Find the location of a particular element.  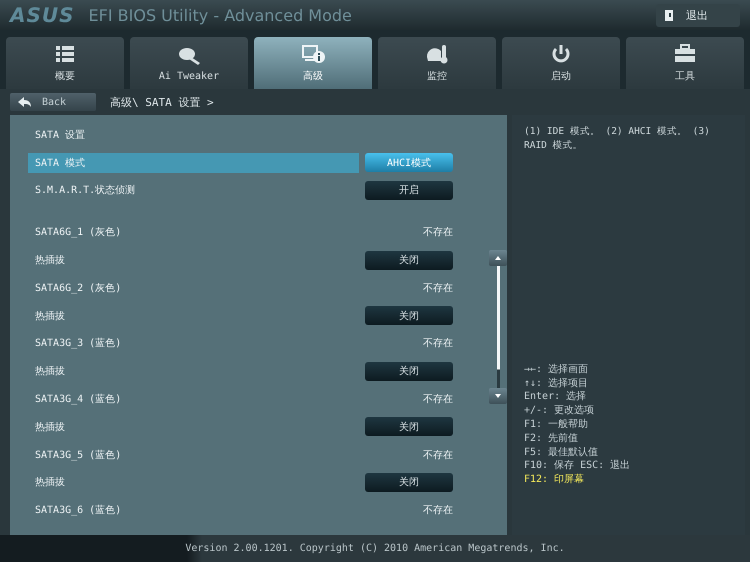

scroll-down-button is located at coordinates (498, 396).